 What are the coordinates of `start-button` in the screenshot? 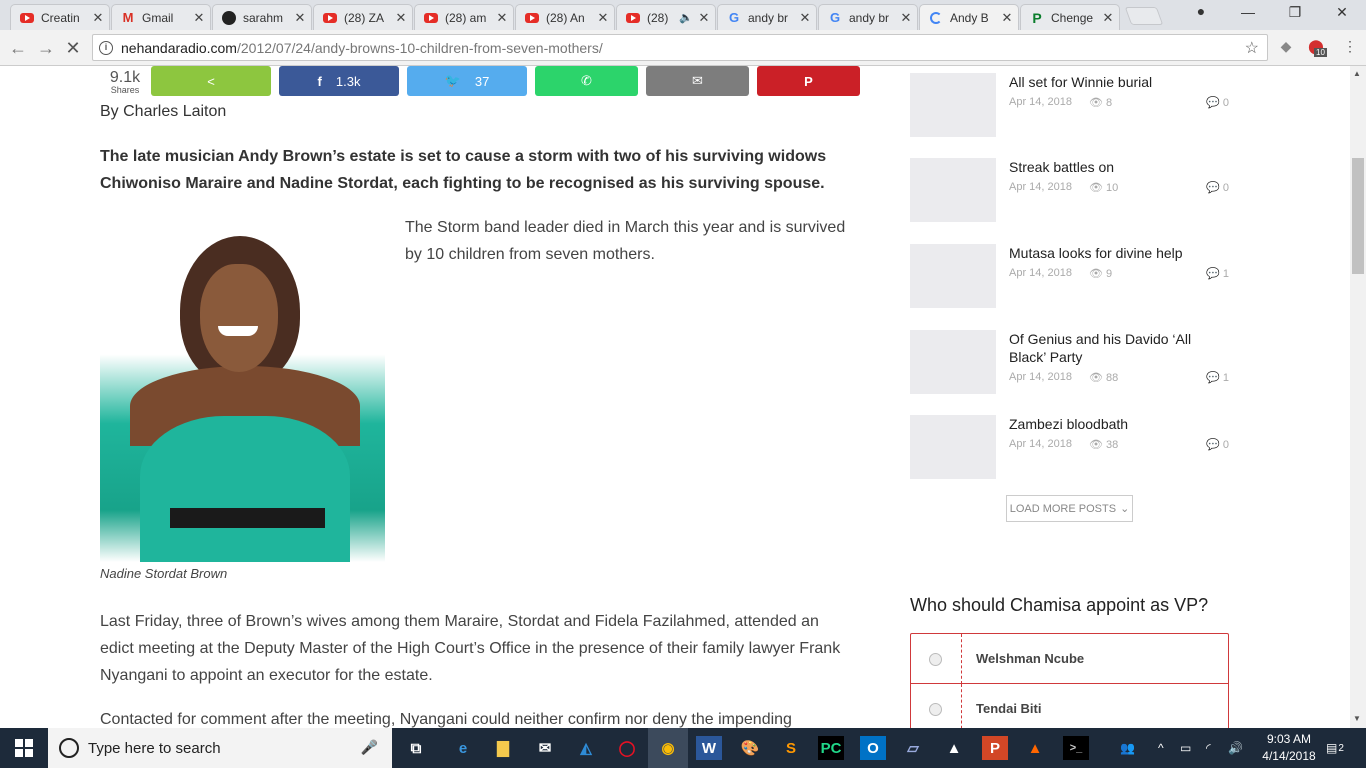 It's located at (24, 748).